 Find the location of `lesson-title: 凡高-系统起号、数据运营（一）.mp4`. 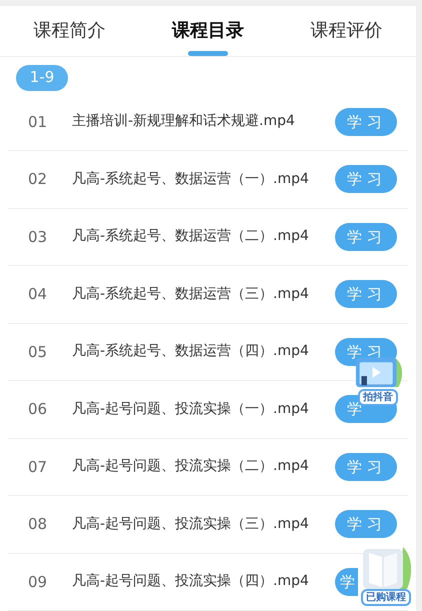

lesson-title: 凡高-系统起号、数据运营（一）.mp4 is located at coordinates (203, 179).